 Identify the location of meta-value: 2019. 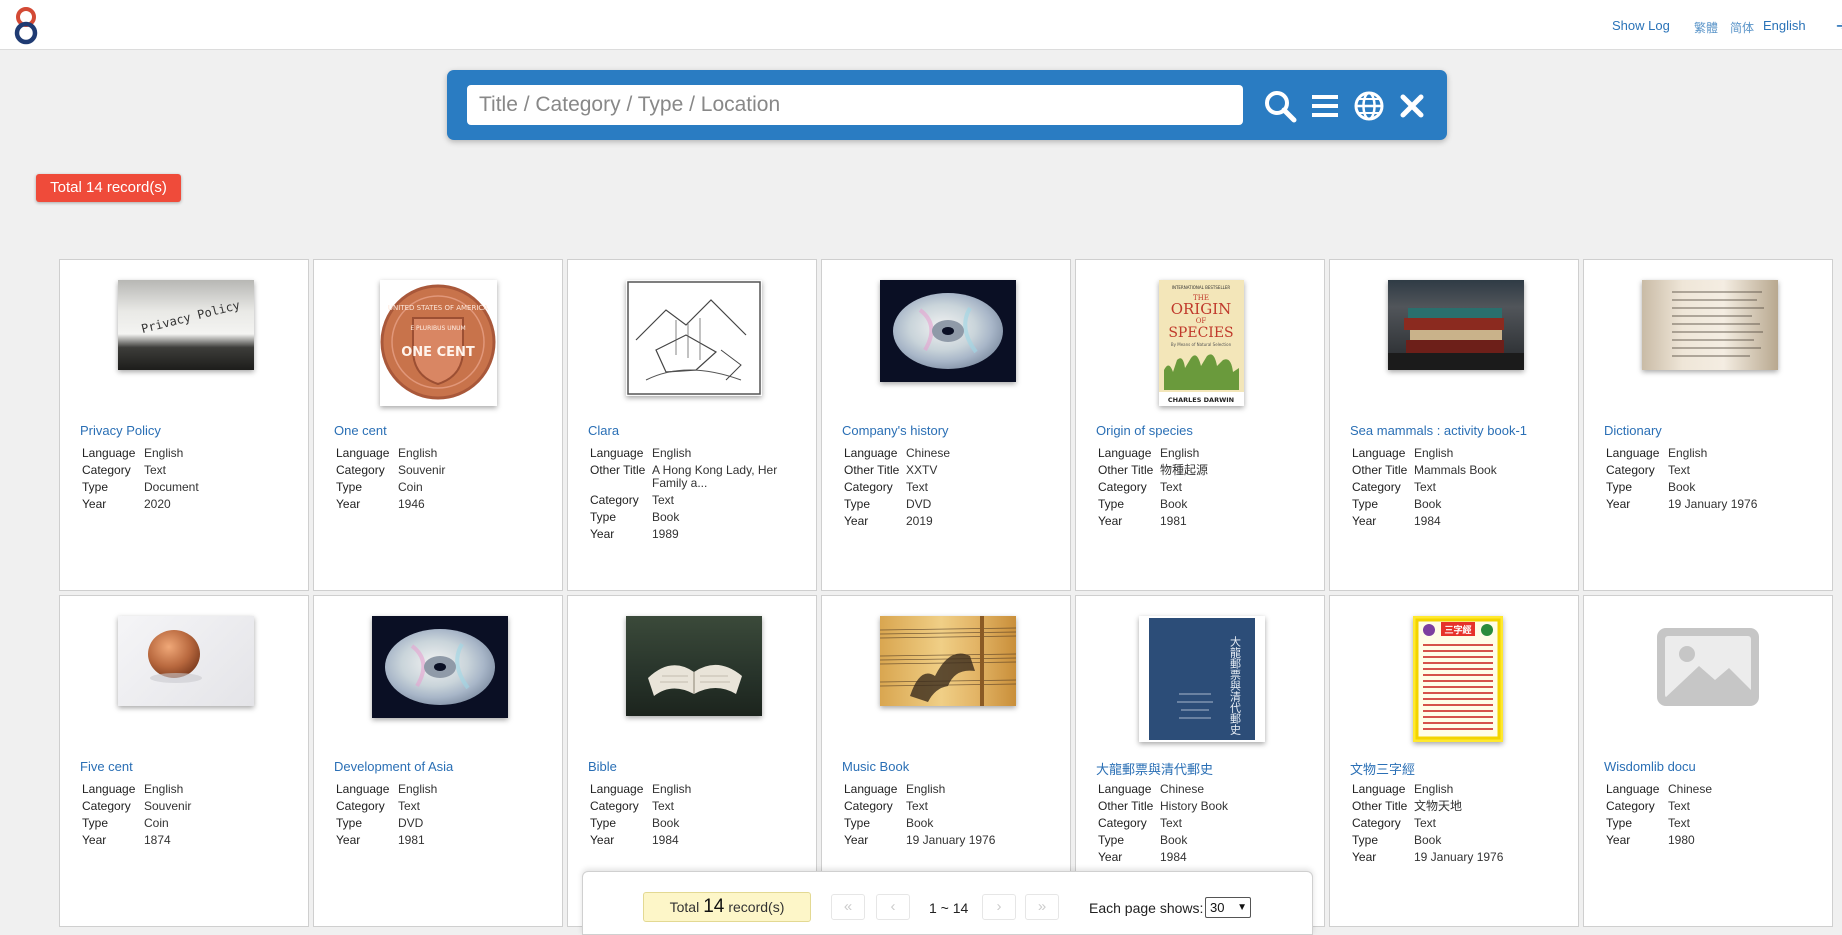
(919, 521).